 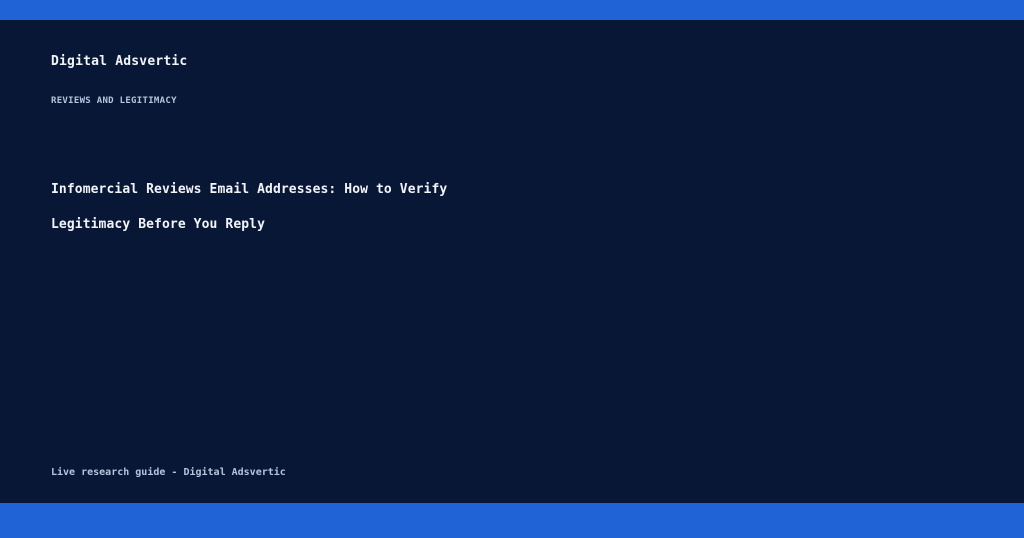 I want to click on brand-name: Digital Adsvertic, so click(x=119, y=61).